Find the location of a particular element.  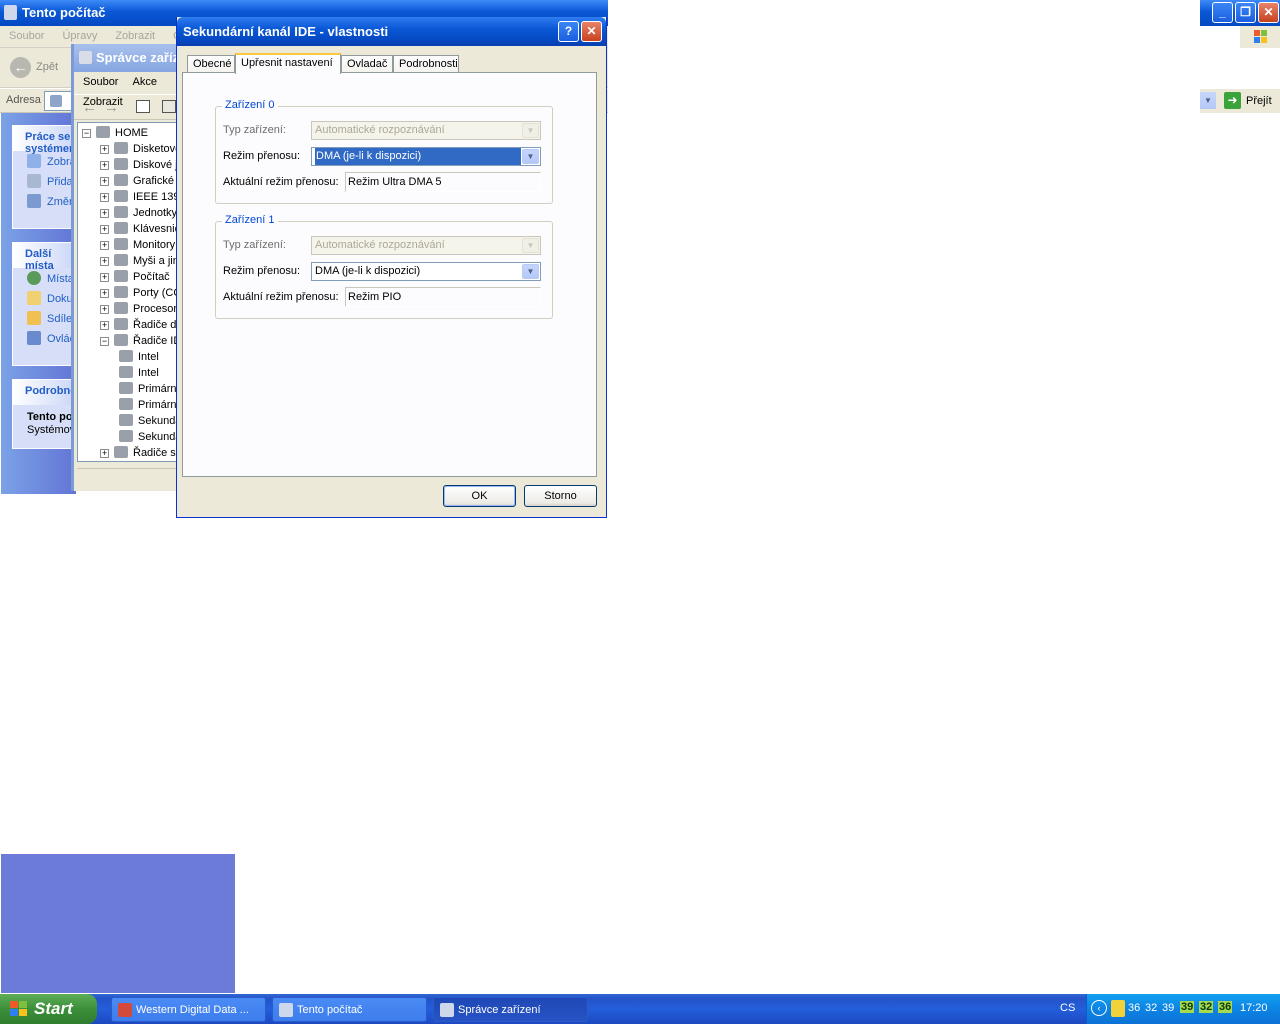

menu-upravy: Úpravy is located at coordinates (79, 36).